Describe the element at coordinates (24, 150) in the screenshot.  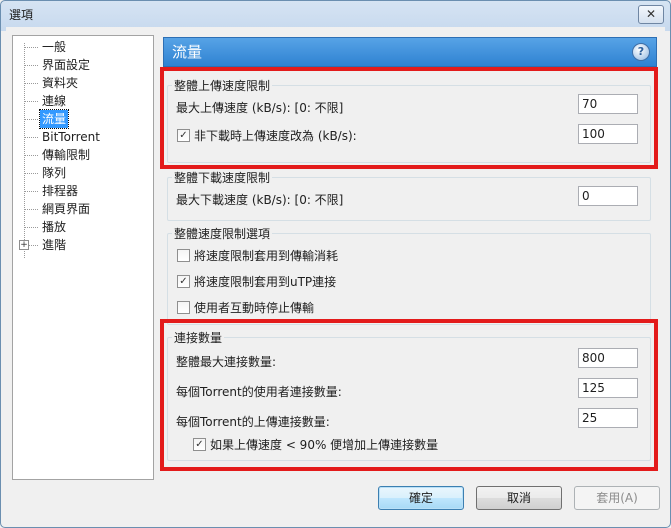
I see `tree-connector` at that location.